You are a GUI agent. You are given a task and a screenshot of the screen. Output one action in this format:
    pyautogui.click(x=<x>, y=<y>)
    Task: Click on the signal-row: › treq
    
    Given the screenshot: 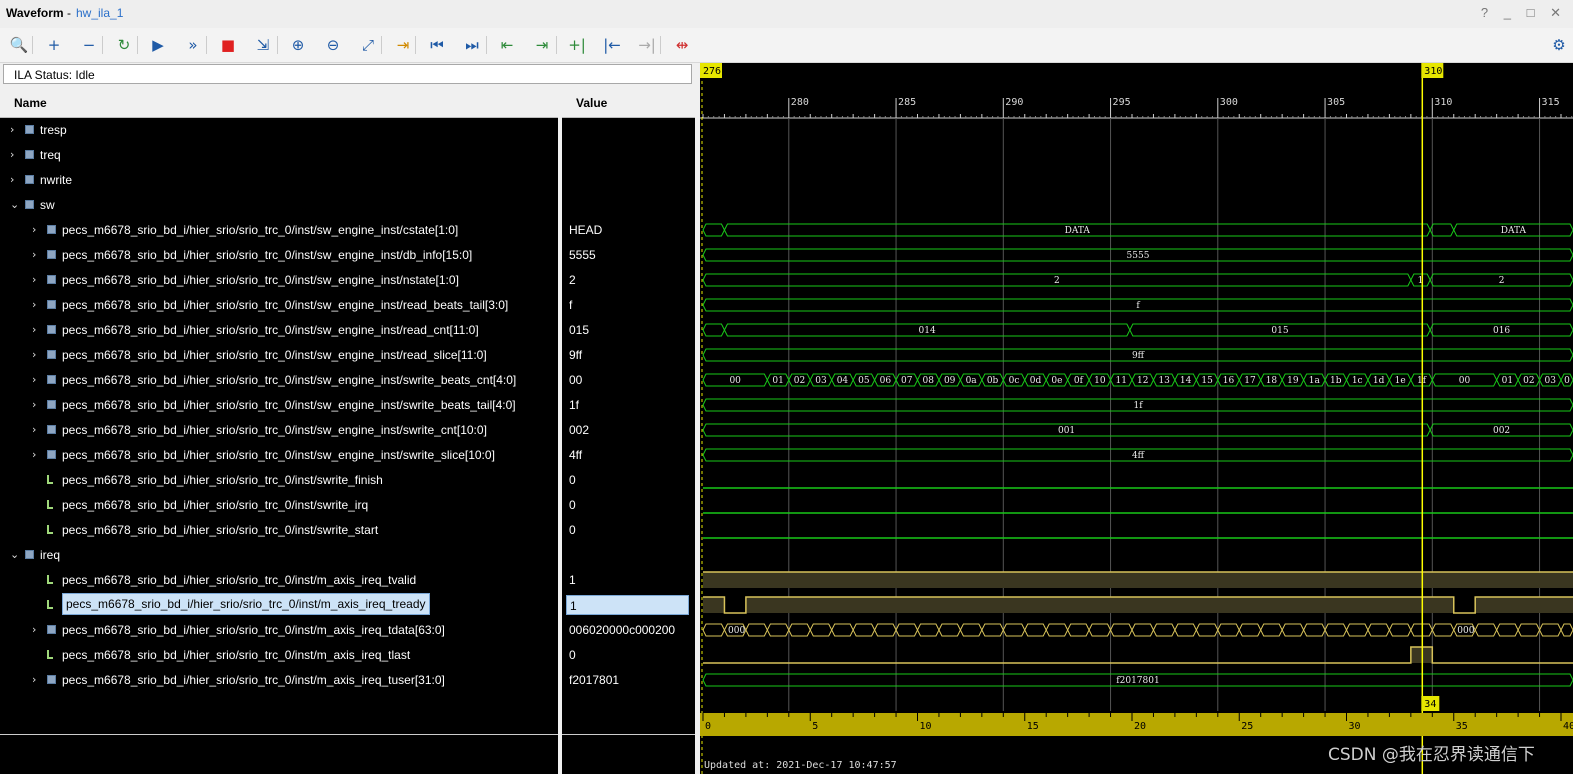 What is the action you would take?
    pyautogui.click(x=279, y=155)
    